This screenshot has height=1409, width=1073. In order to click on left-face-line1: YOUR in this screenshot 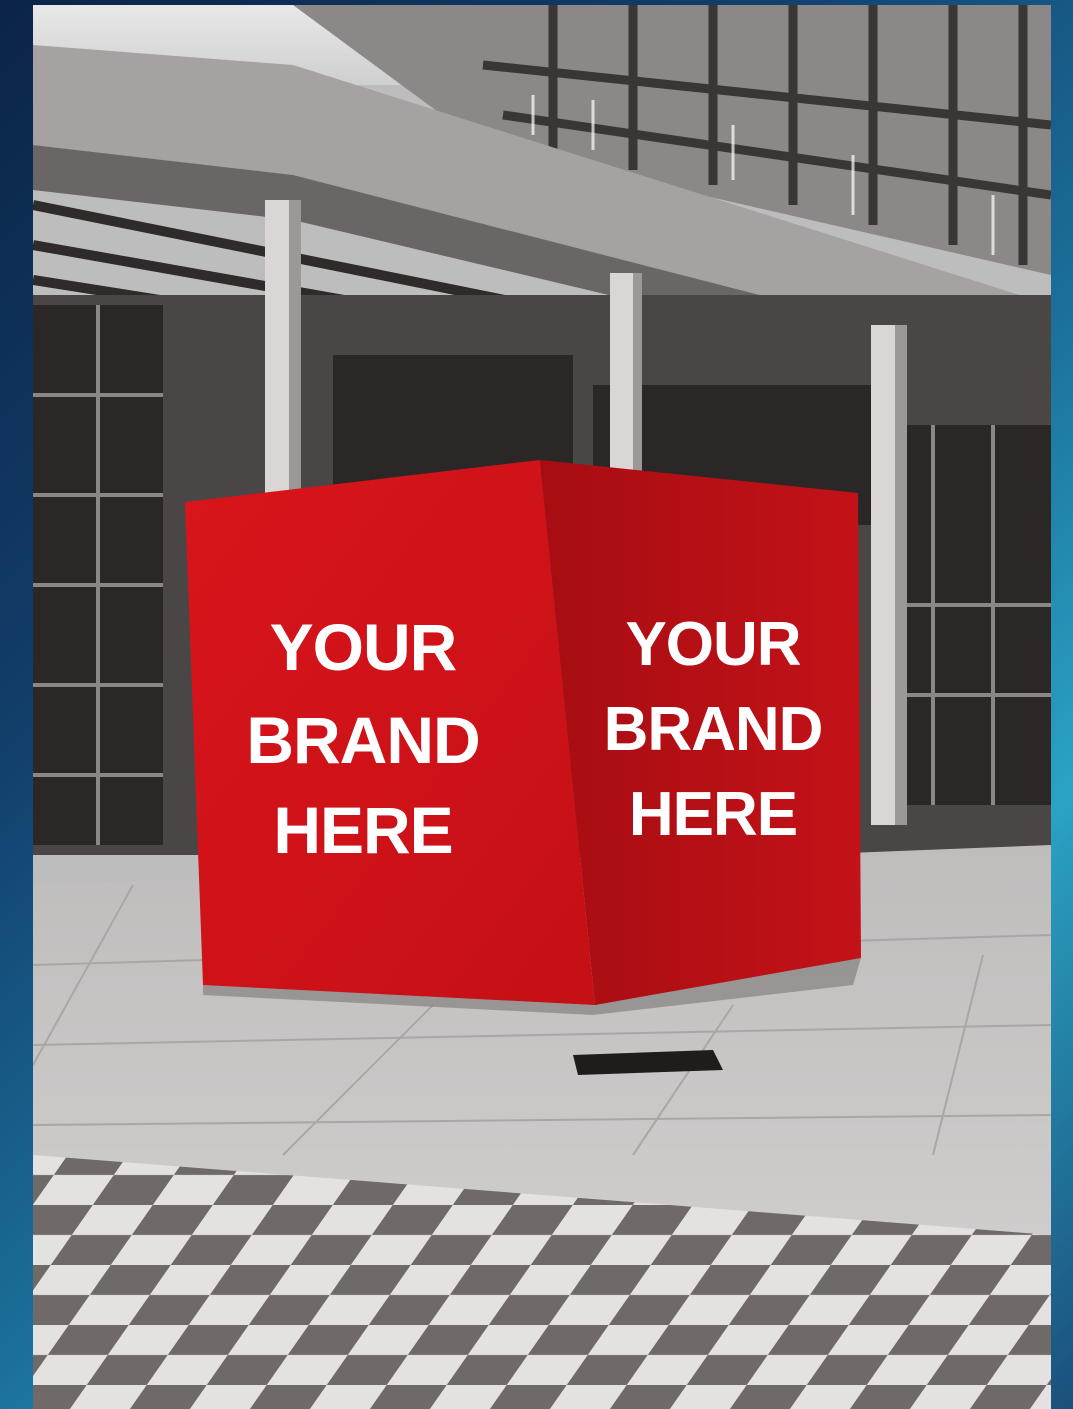, I will do `click(363, 647)`.